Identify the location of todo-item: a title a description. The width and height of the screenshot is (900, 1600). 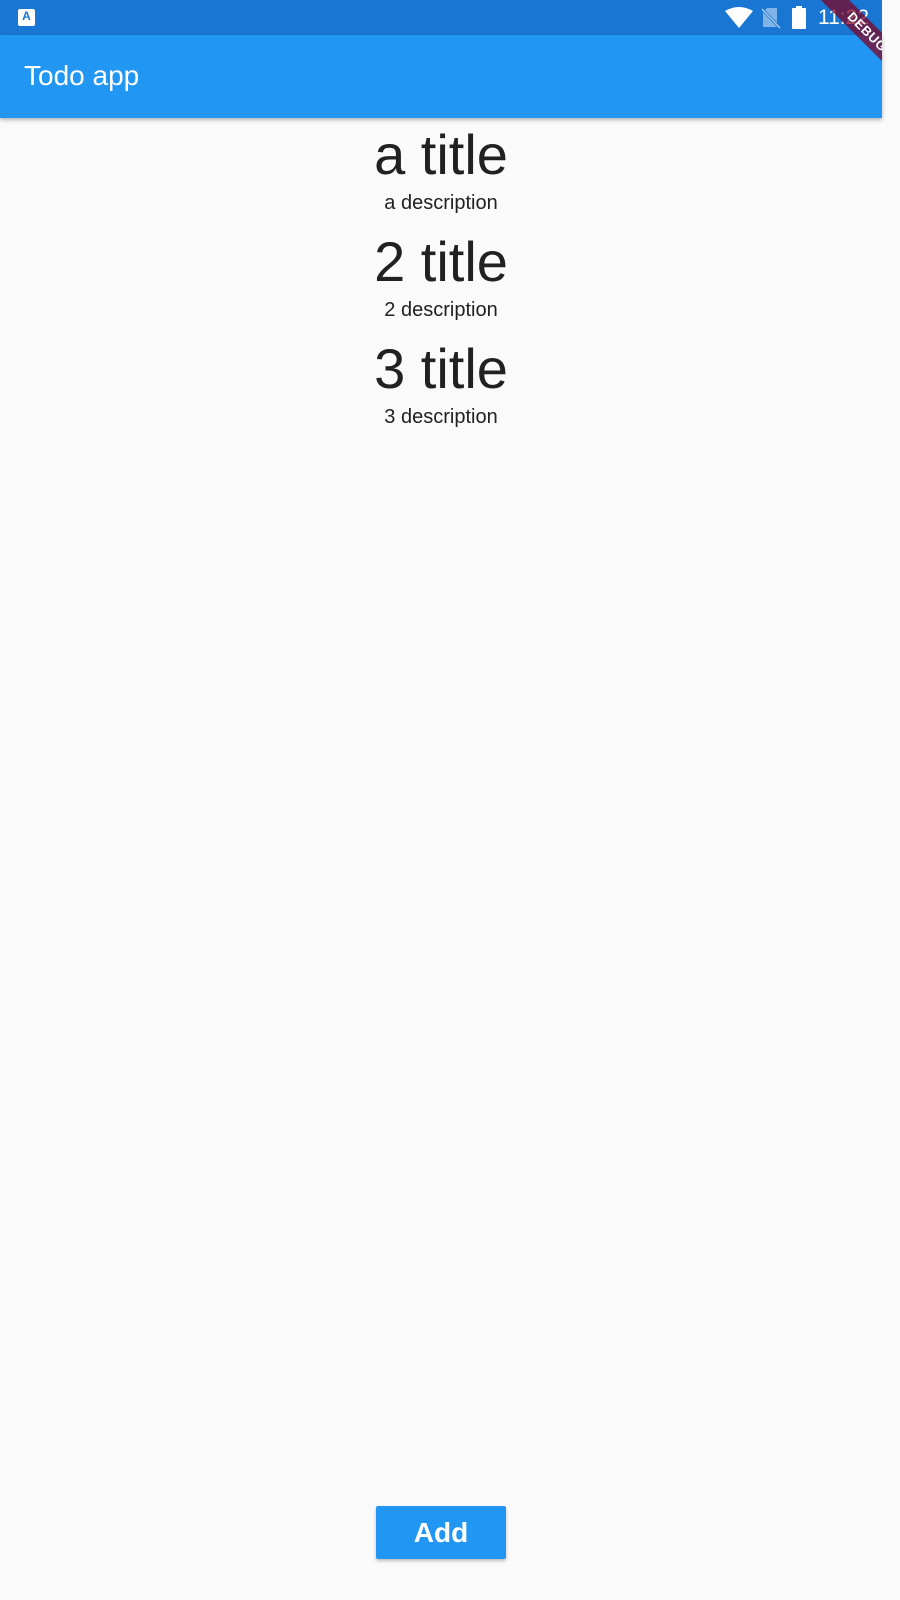
(441, 171).